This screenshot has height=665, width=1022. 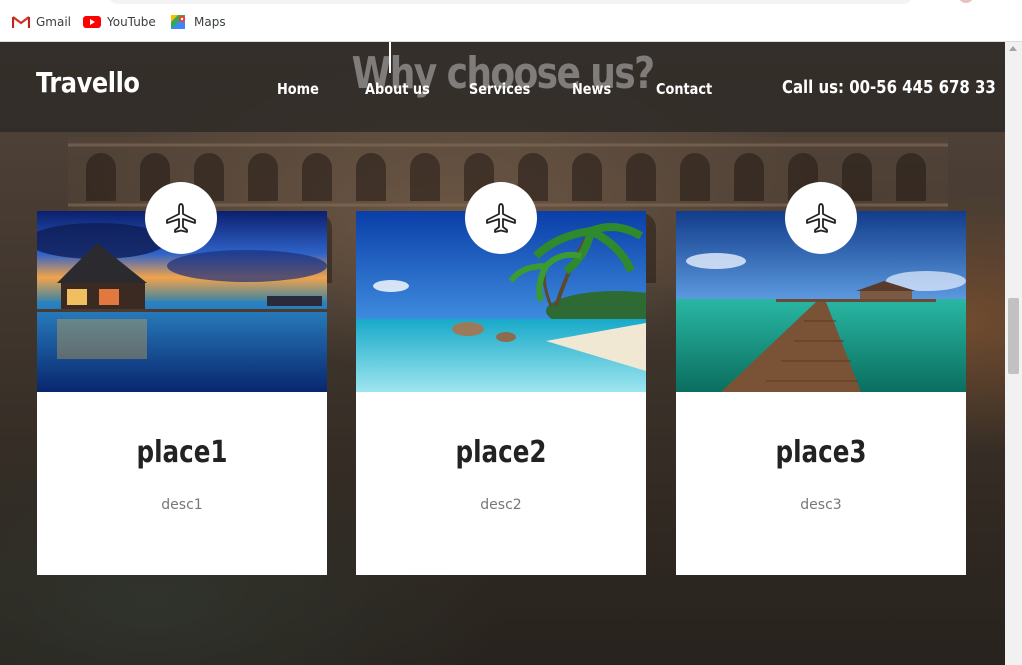 I want to click on bookmark-gmail: Gmail, so click(x=41, y=22).